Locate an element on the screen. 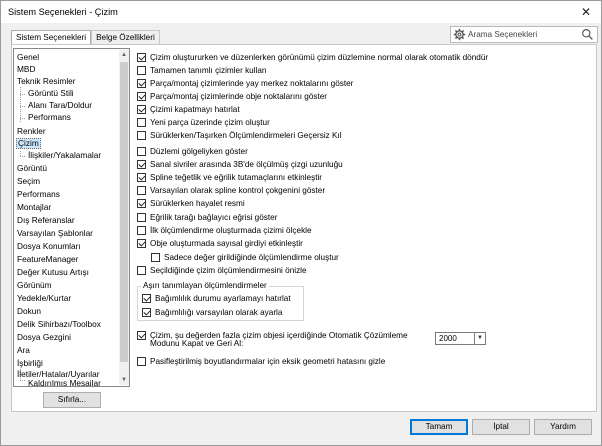 The image size is (602, 446). scroll-thumb is located at coordinates (124, 212).